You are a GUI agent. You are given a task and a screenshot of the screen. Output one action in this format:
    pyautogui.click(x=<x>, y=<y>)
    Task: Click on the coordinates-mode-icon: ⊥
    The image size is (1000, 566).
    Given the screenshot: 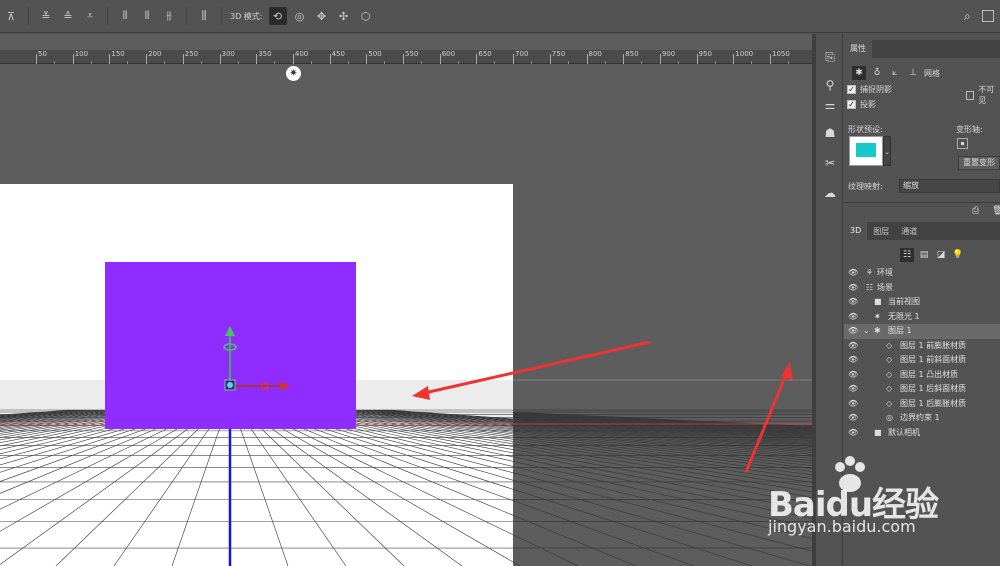 What is the action you would take?
    pyautogui.click(x=913, y=73)
    